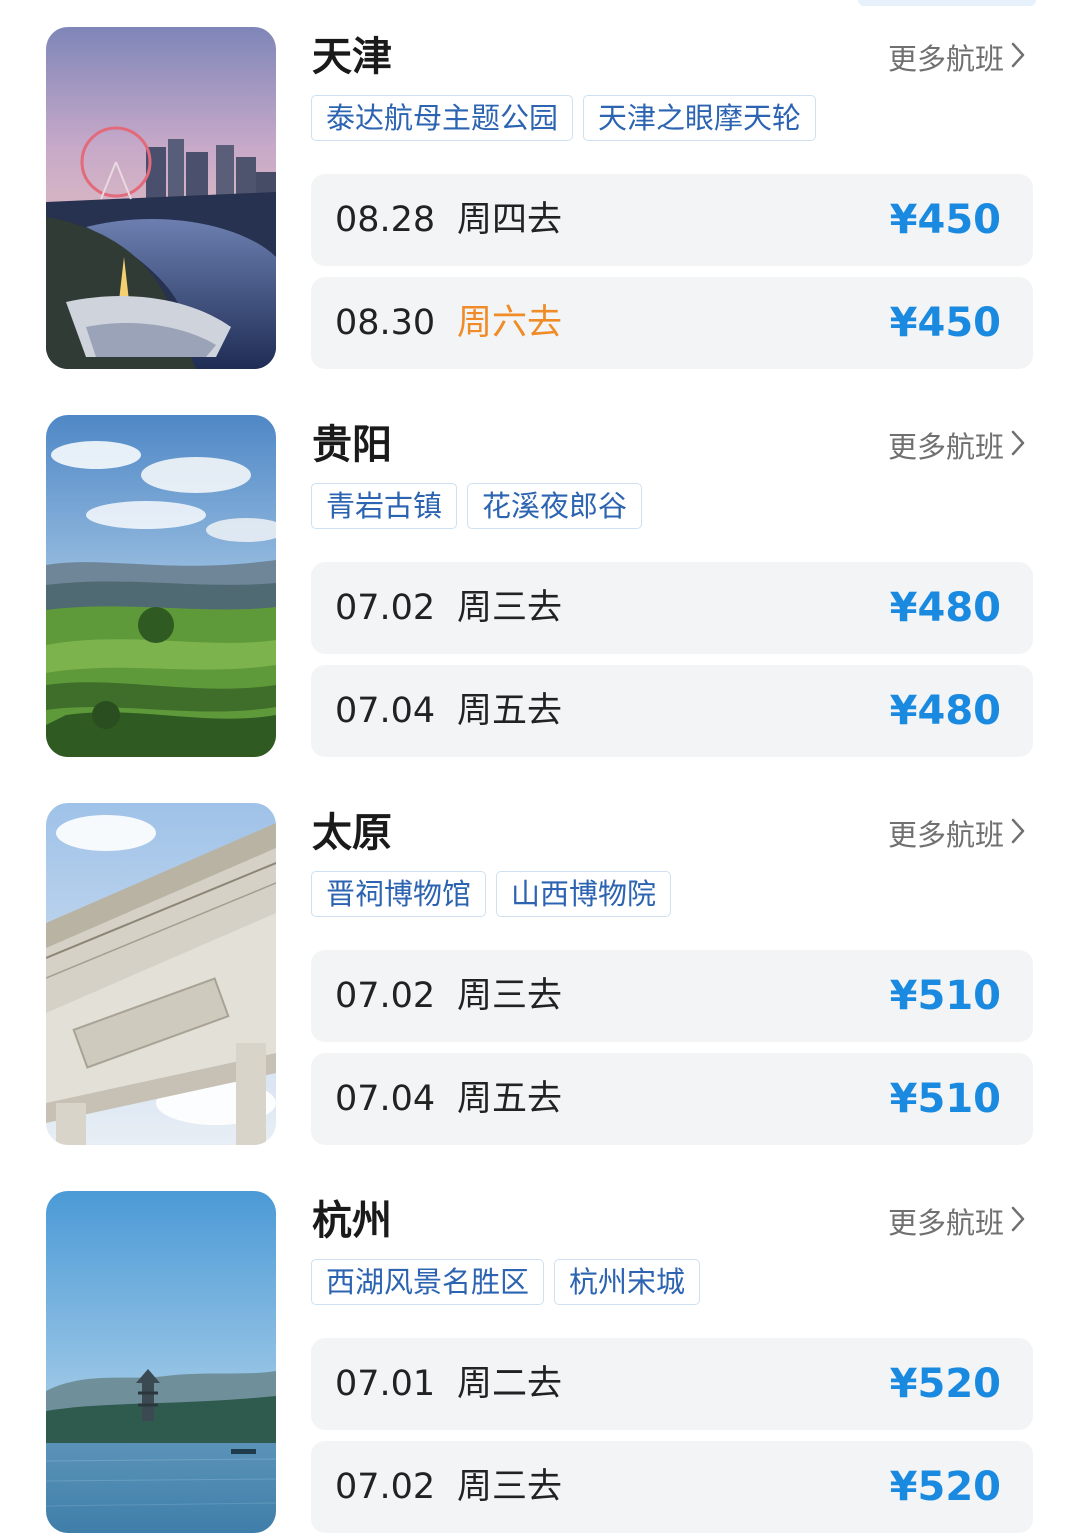 This screenshot has width=1080, height=1540. What do you see at coordinates (672, 996) in the screenshot?
I see `flight-row: 07.02 周三去 ¥510` at bounding box center [672, 996].